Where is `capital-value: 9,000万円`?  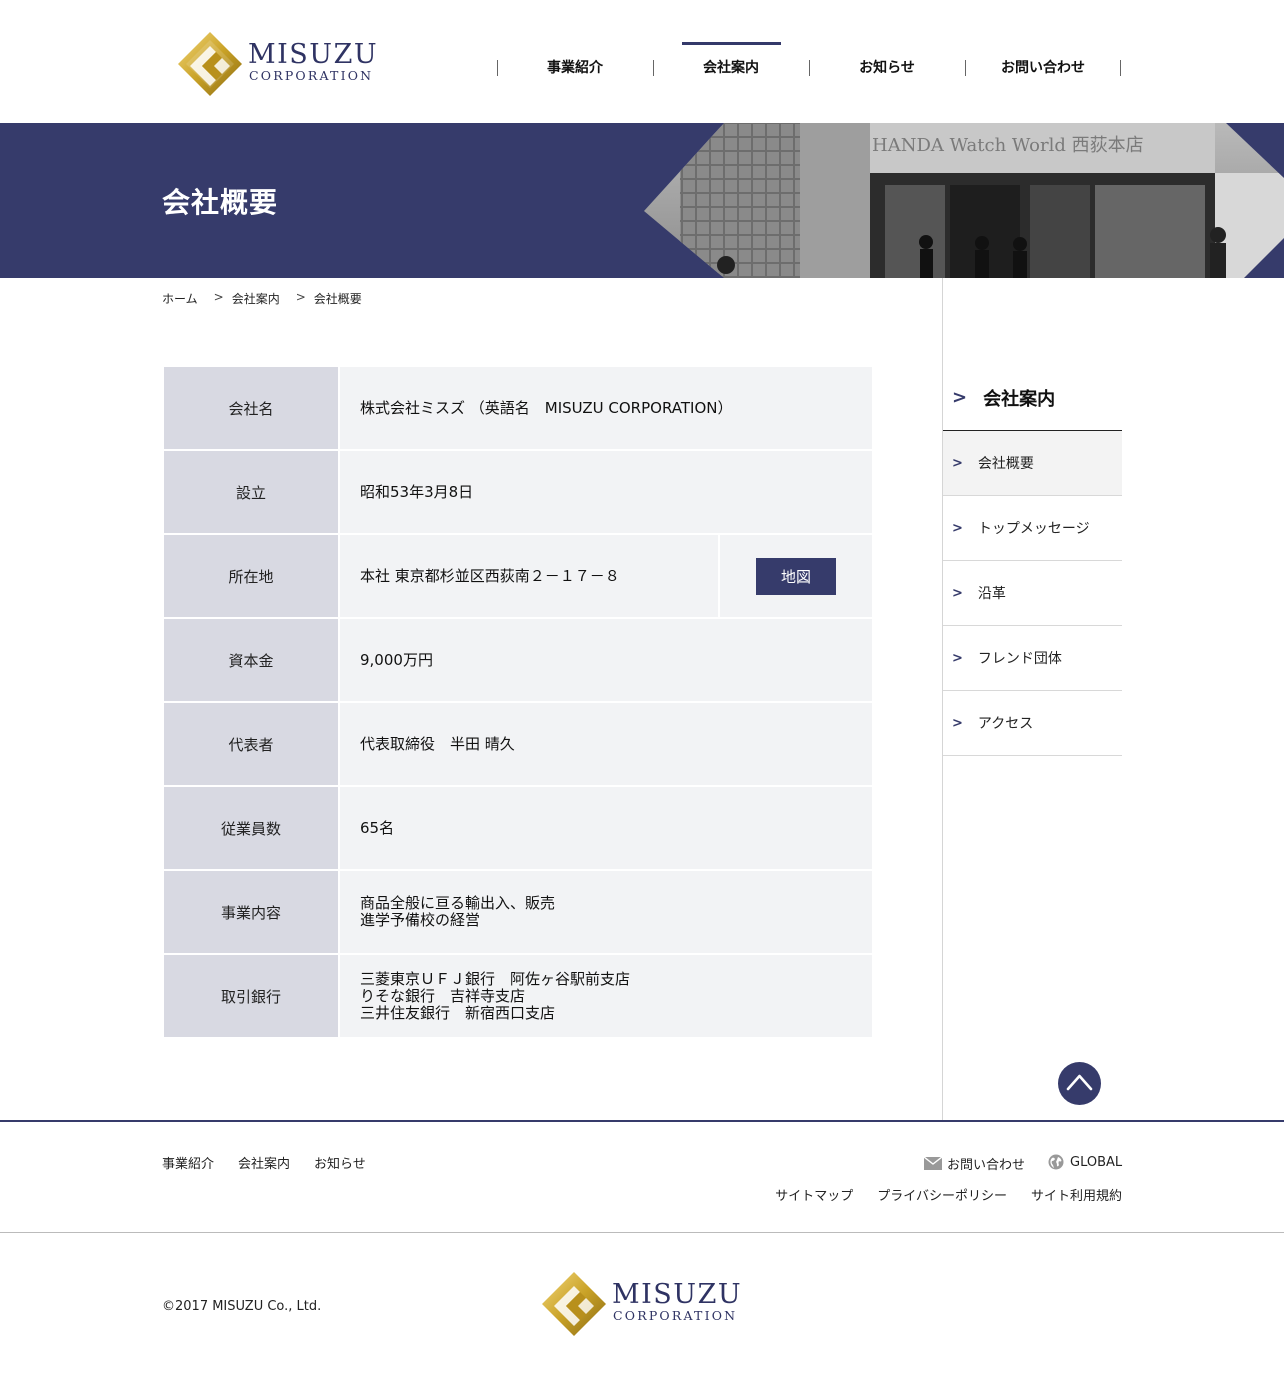 capital-value: 9,000万円 is located at coordinates (396, 659).